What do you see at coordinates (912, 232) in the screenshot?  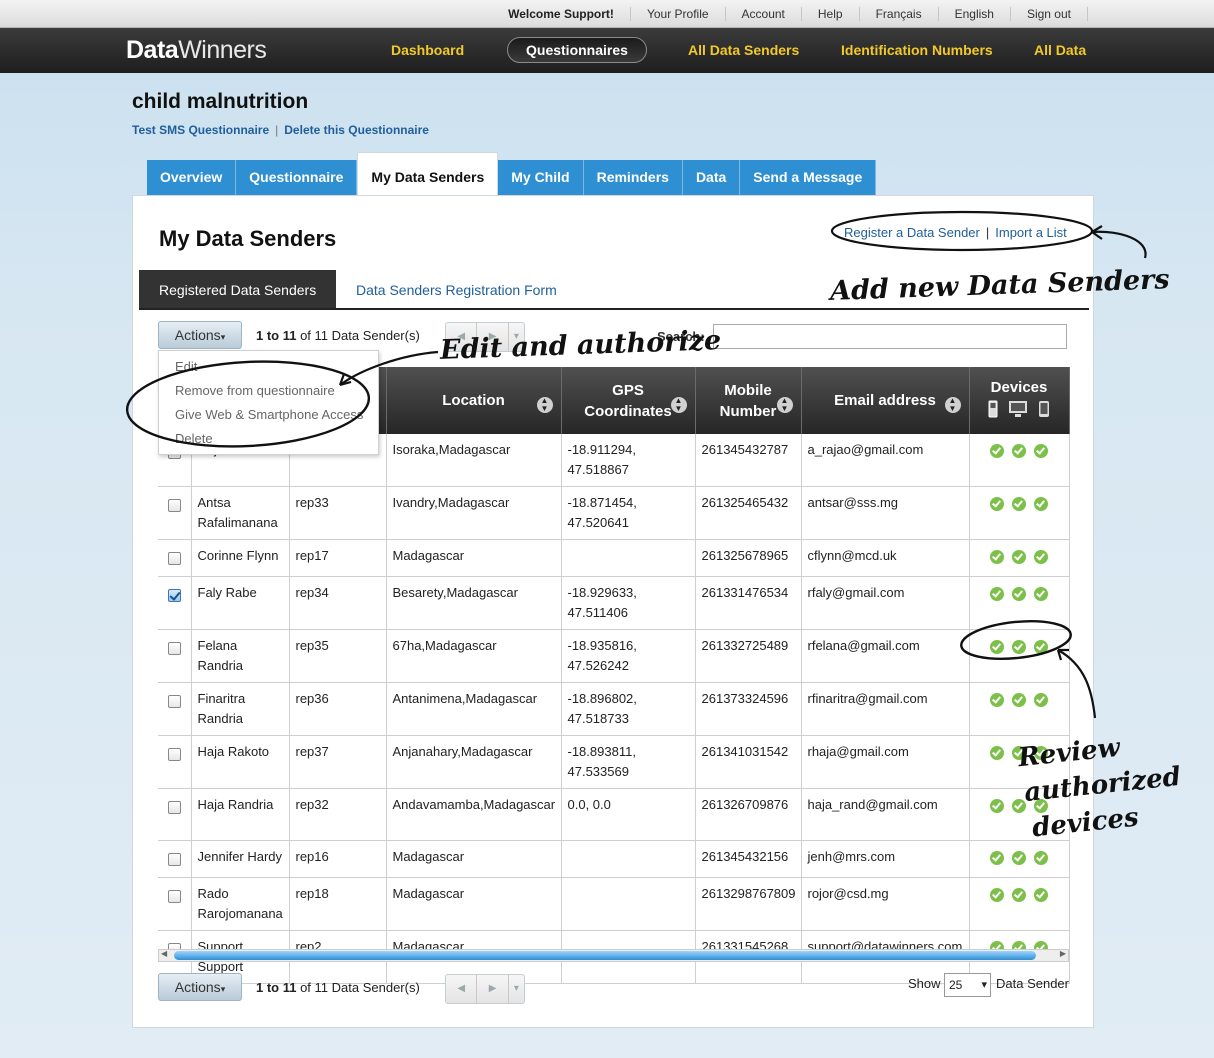 I see `register-data-sender-link: Register a Data Sender` at bounding box center [912, 232].